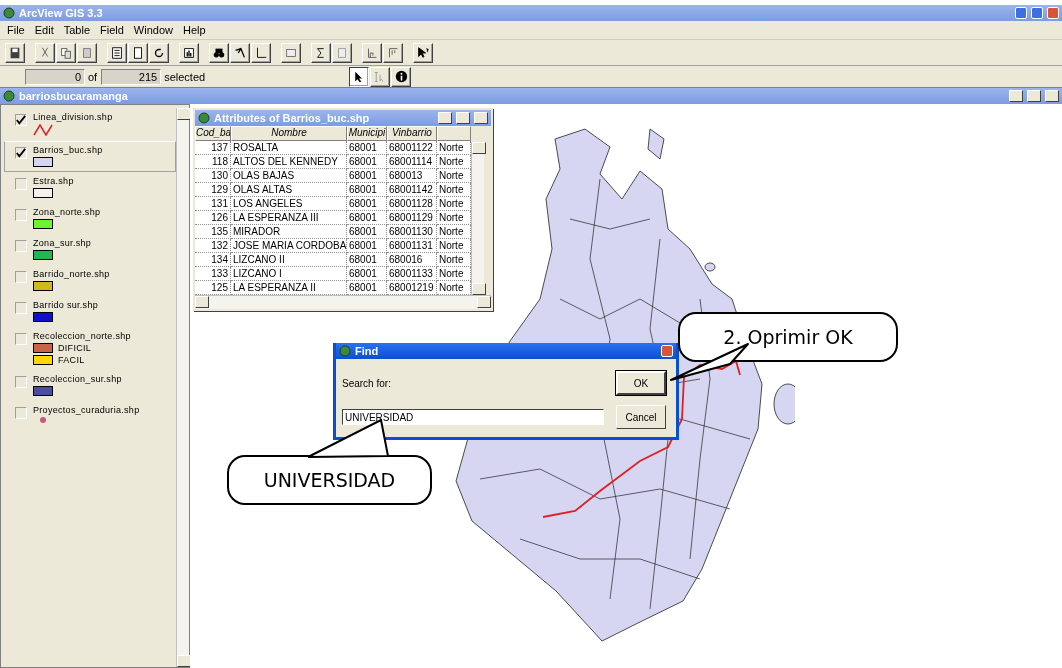 The width and height of the screenshot is (1062, 668). Describe the element at coordinates (62, 243) in the screenshot. I see `layer-name: Zona_sur.shp` at that location.